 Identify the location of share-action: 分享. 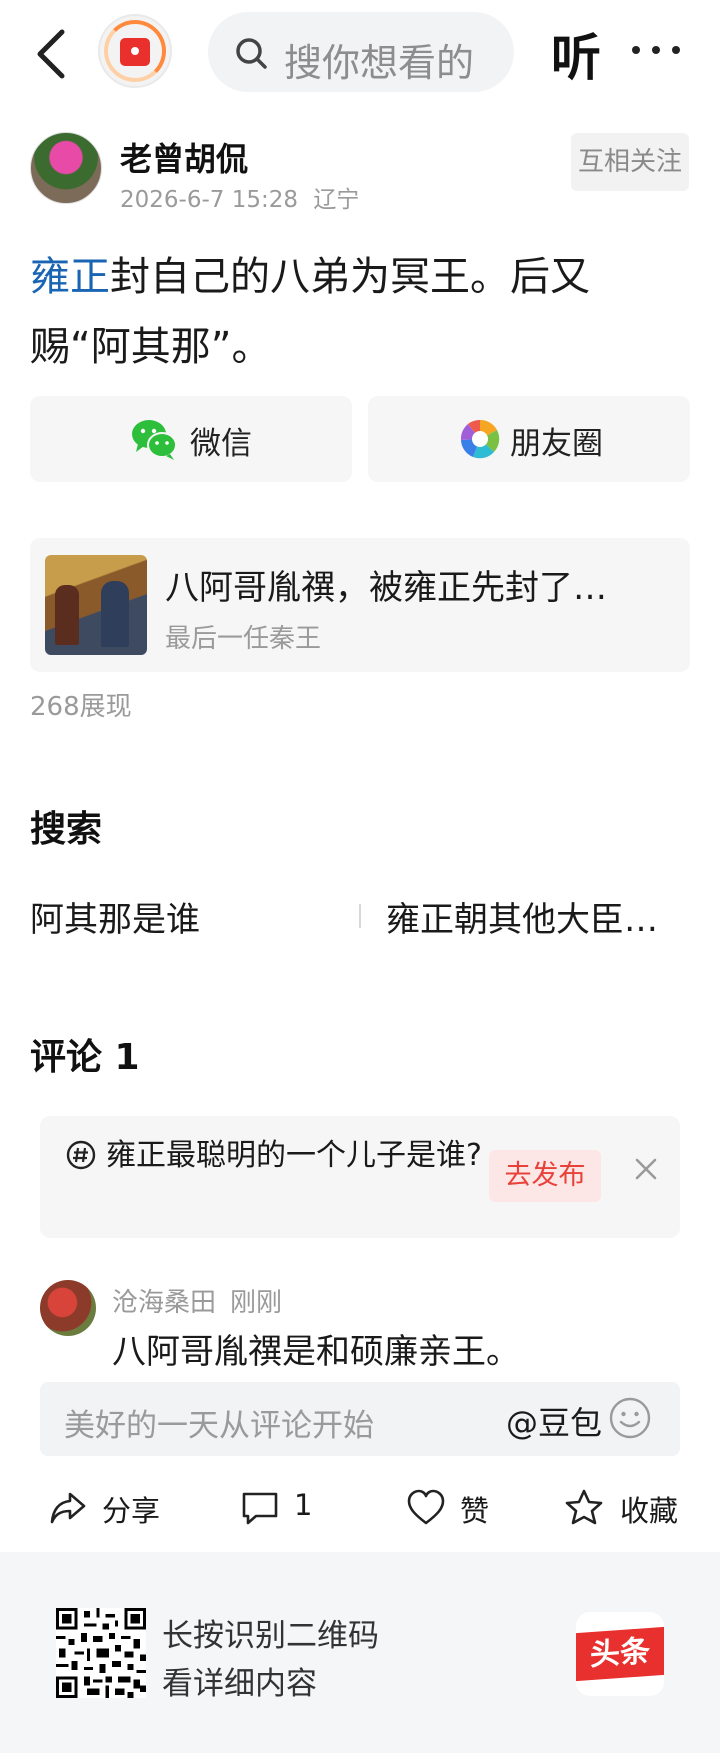
(108, 1509).